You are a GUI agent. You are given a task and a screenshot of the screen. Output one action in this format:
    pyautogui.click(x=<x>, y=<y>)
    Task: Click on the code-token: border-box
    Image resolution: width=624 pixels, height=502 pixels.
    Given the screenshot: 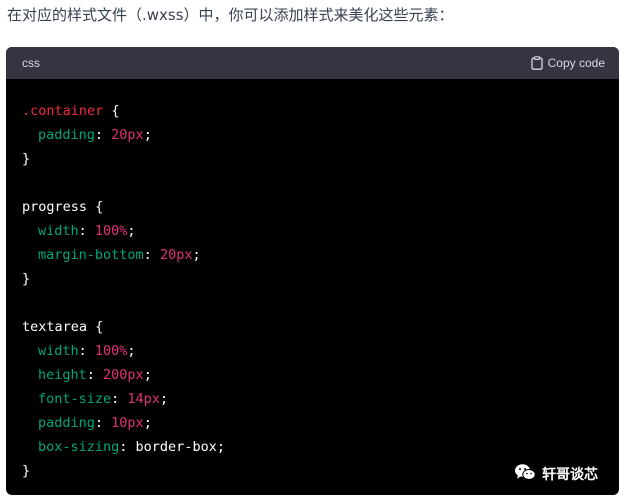 What is the action you would take?
    pyautogui.click(x=176, y=447)
    